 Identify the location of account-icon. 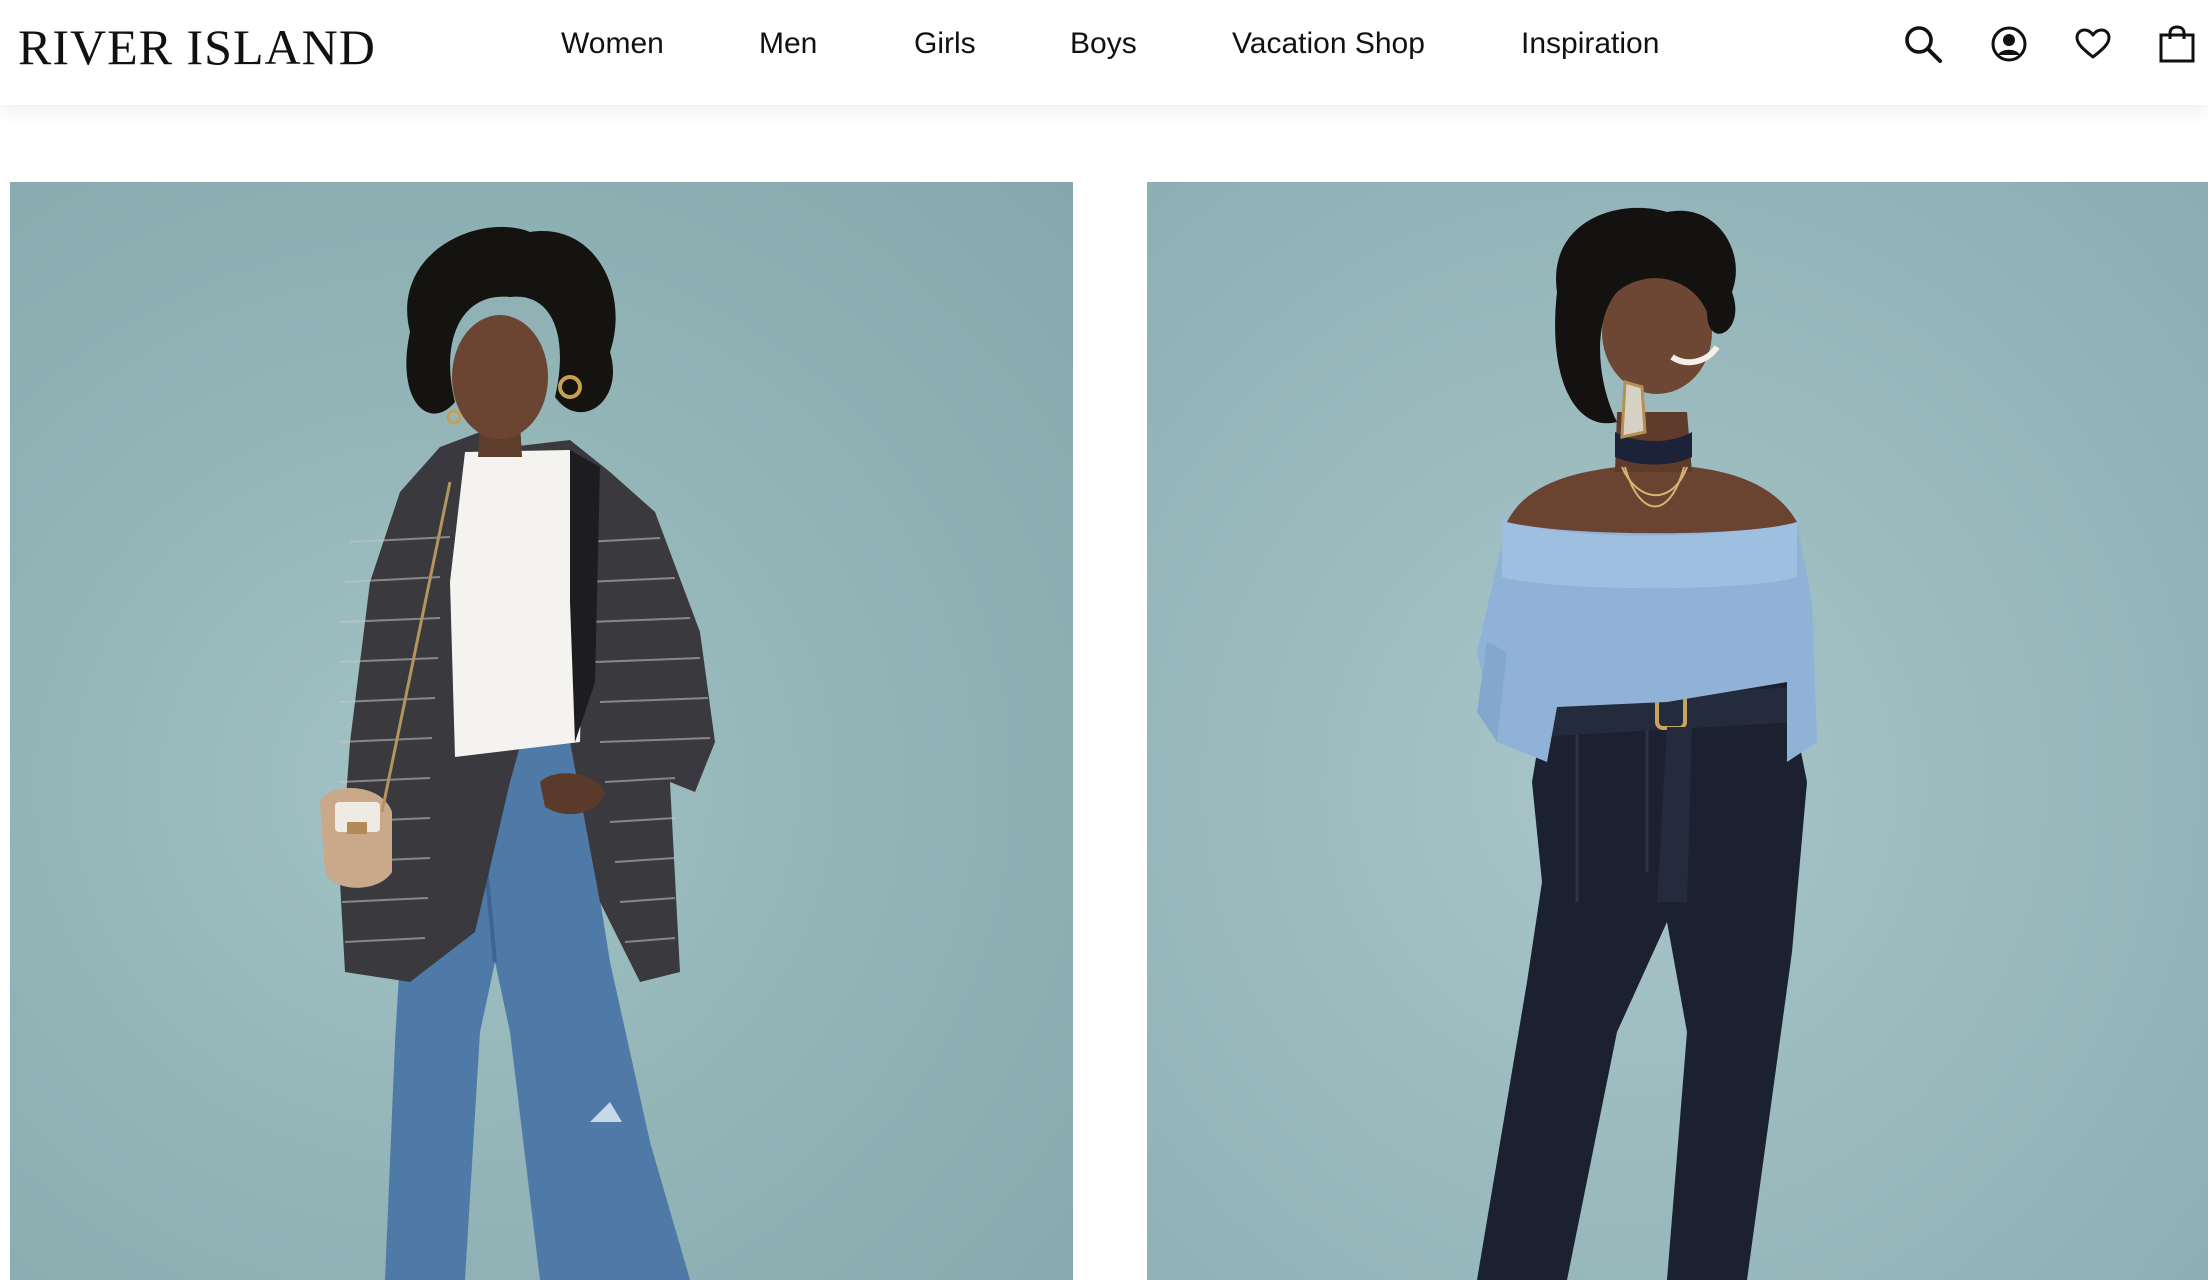
(2009, 44).